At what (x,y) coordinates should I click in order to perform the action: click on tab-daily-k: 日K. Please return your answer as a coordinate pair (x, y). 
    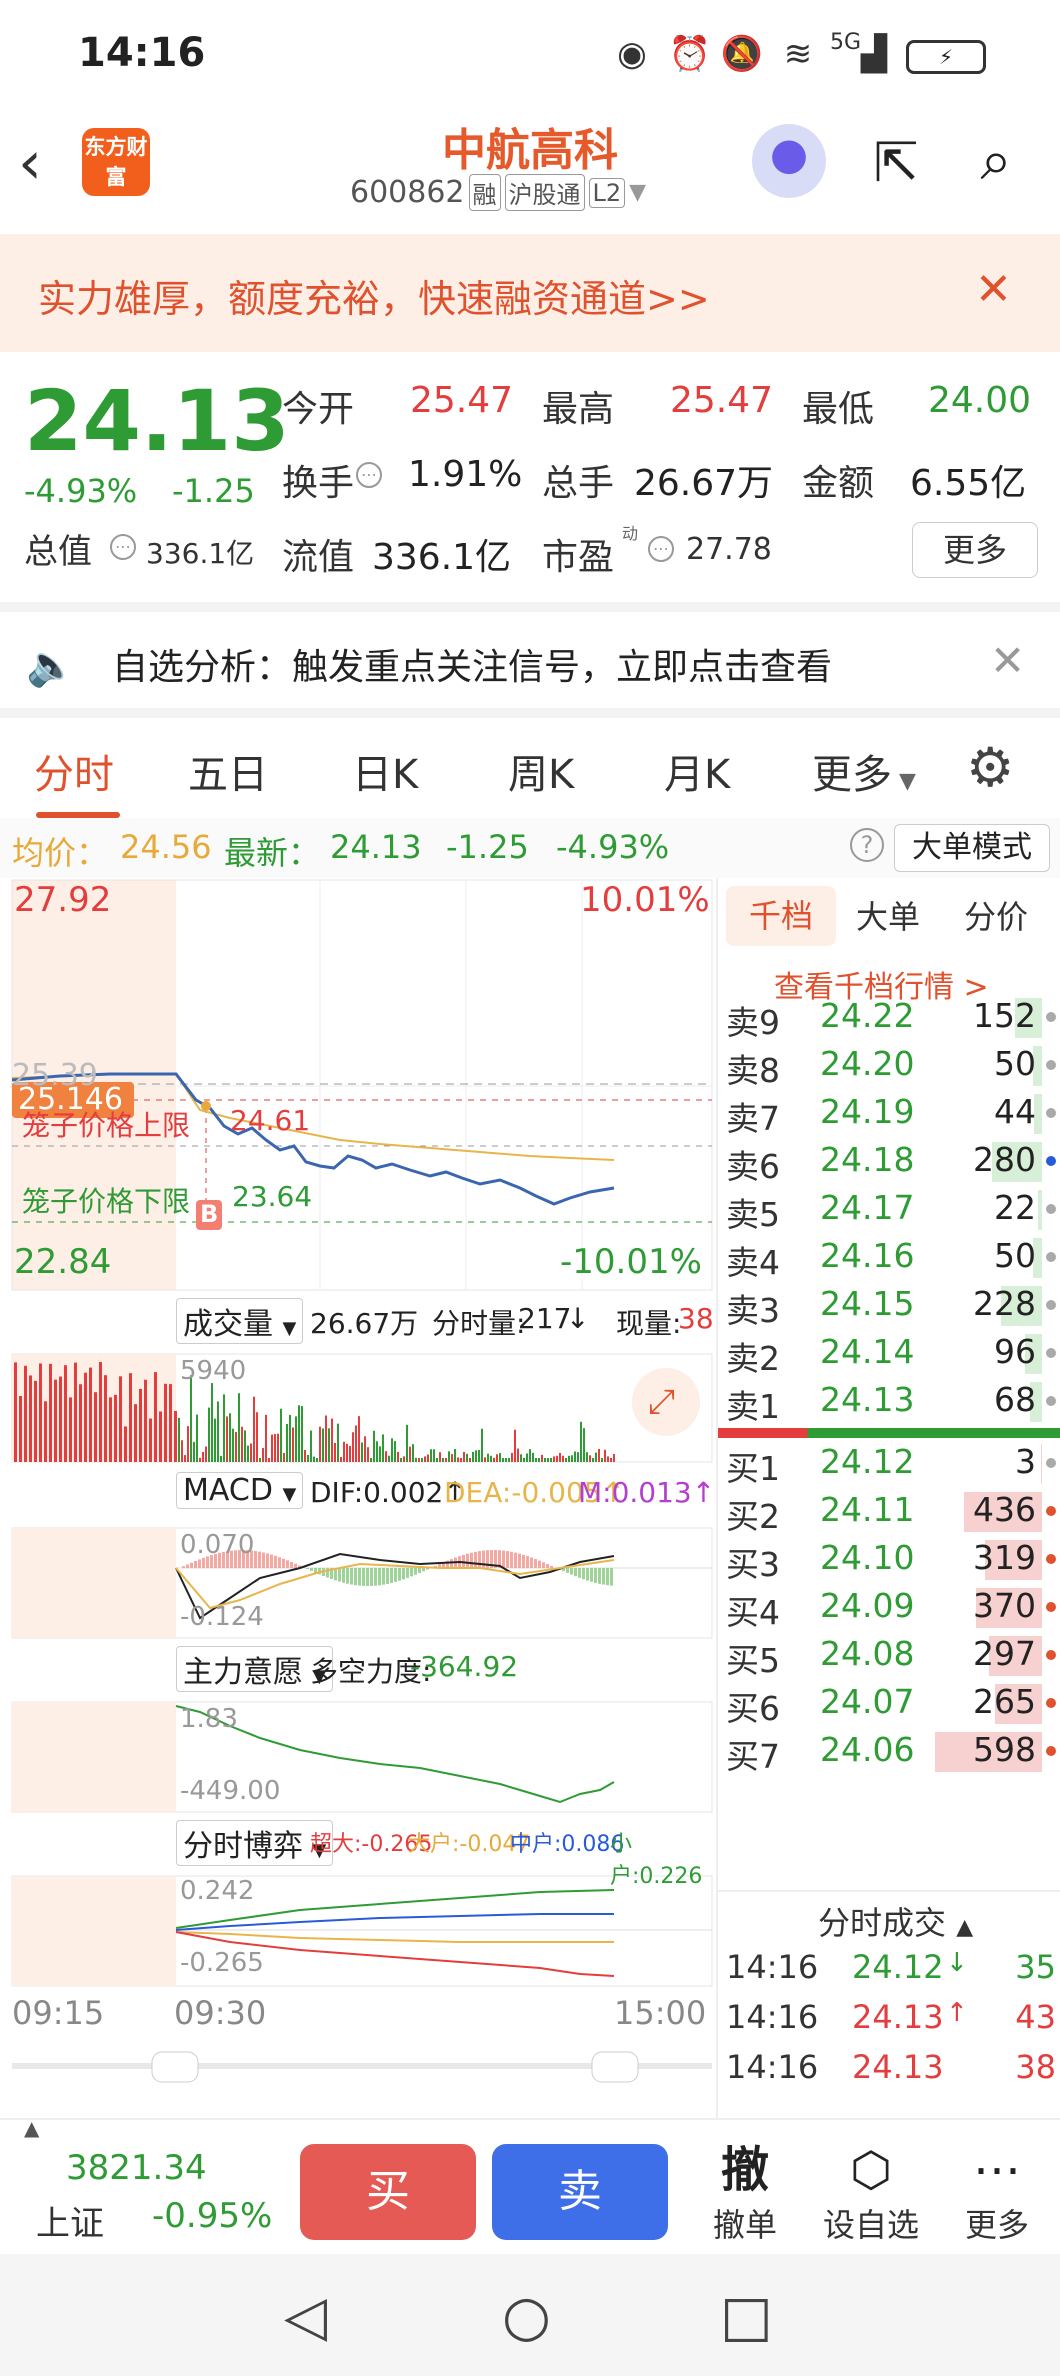
    Looking at the image, I should click on (385, 771).